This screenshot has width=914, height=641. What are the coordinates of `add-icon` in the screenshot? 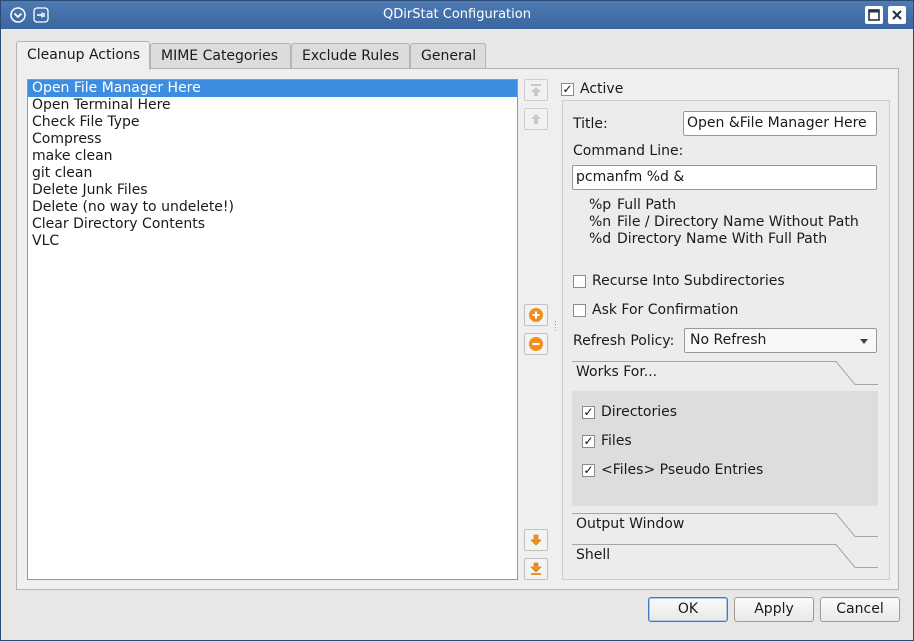 It's located at (536, 315).